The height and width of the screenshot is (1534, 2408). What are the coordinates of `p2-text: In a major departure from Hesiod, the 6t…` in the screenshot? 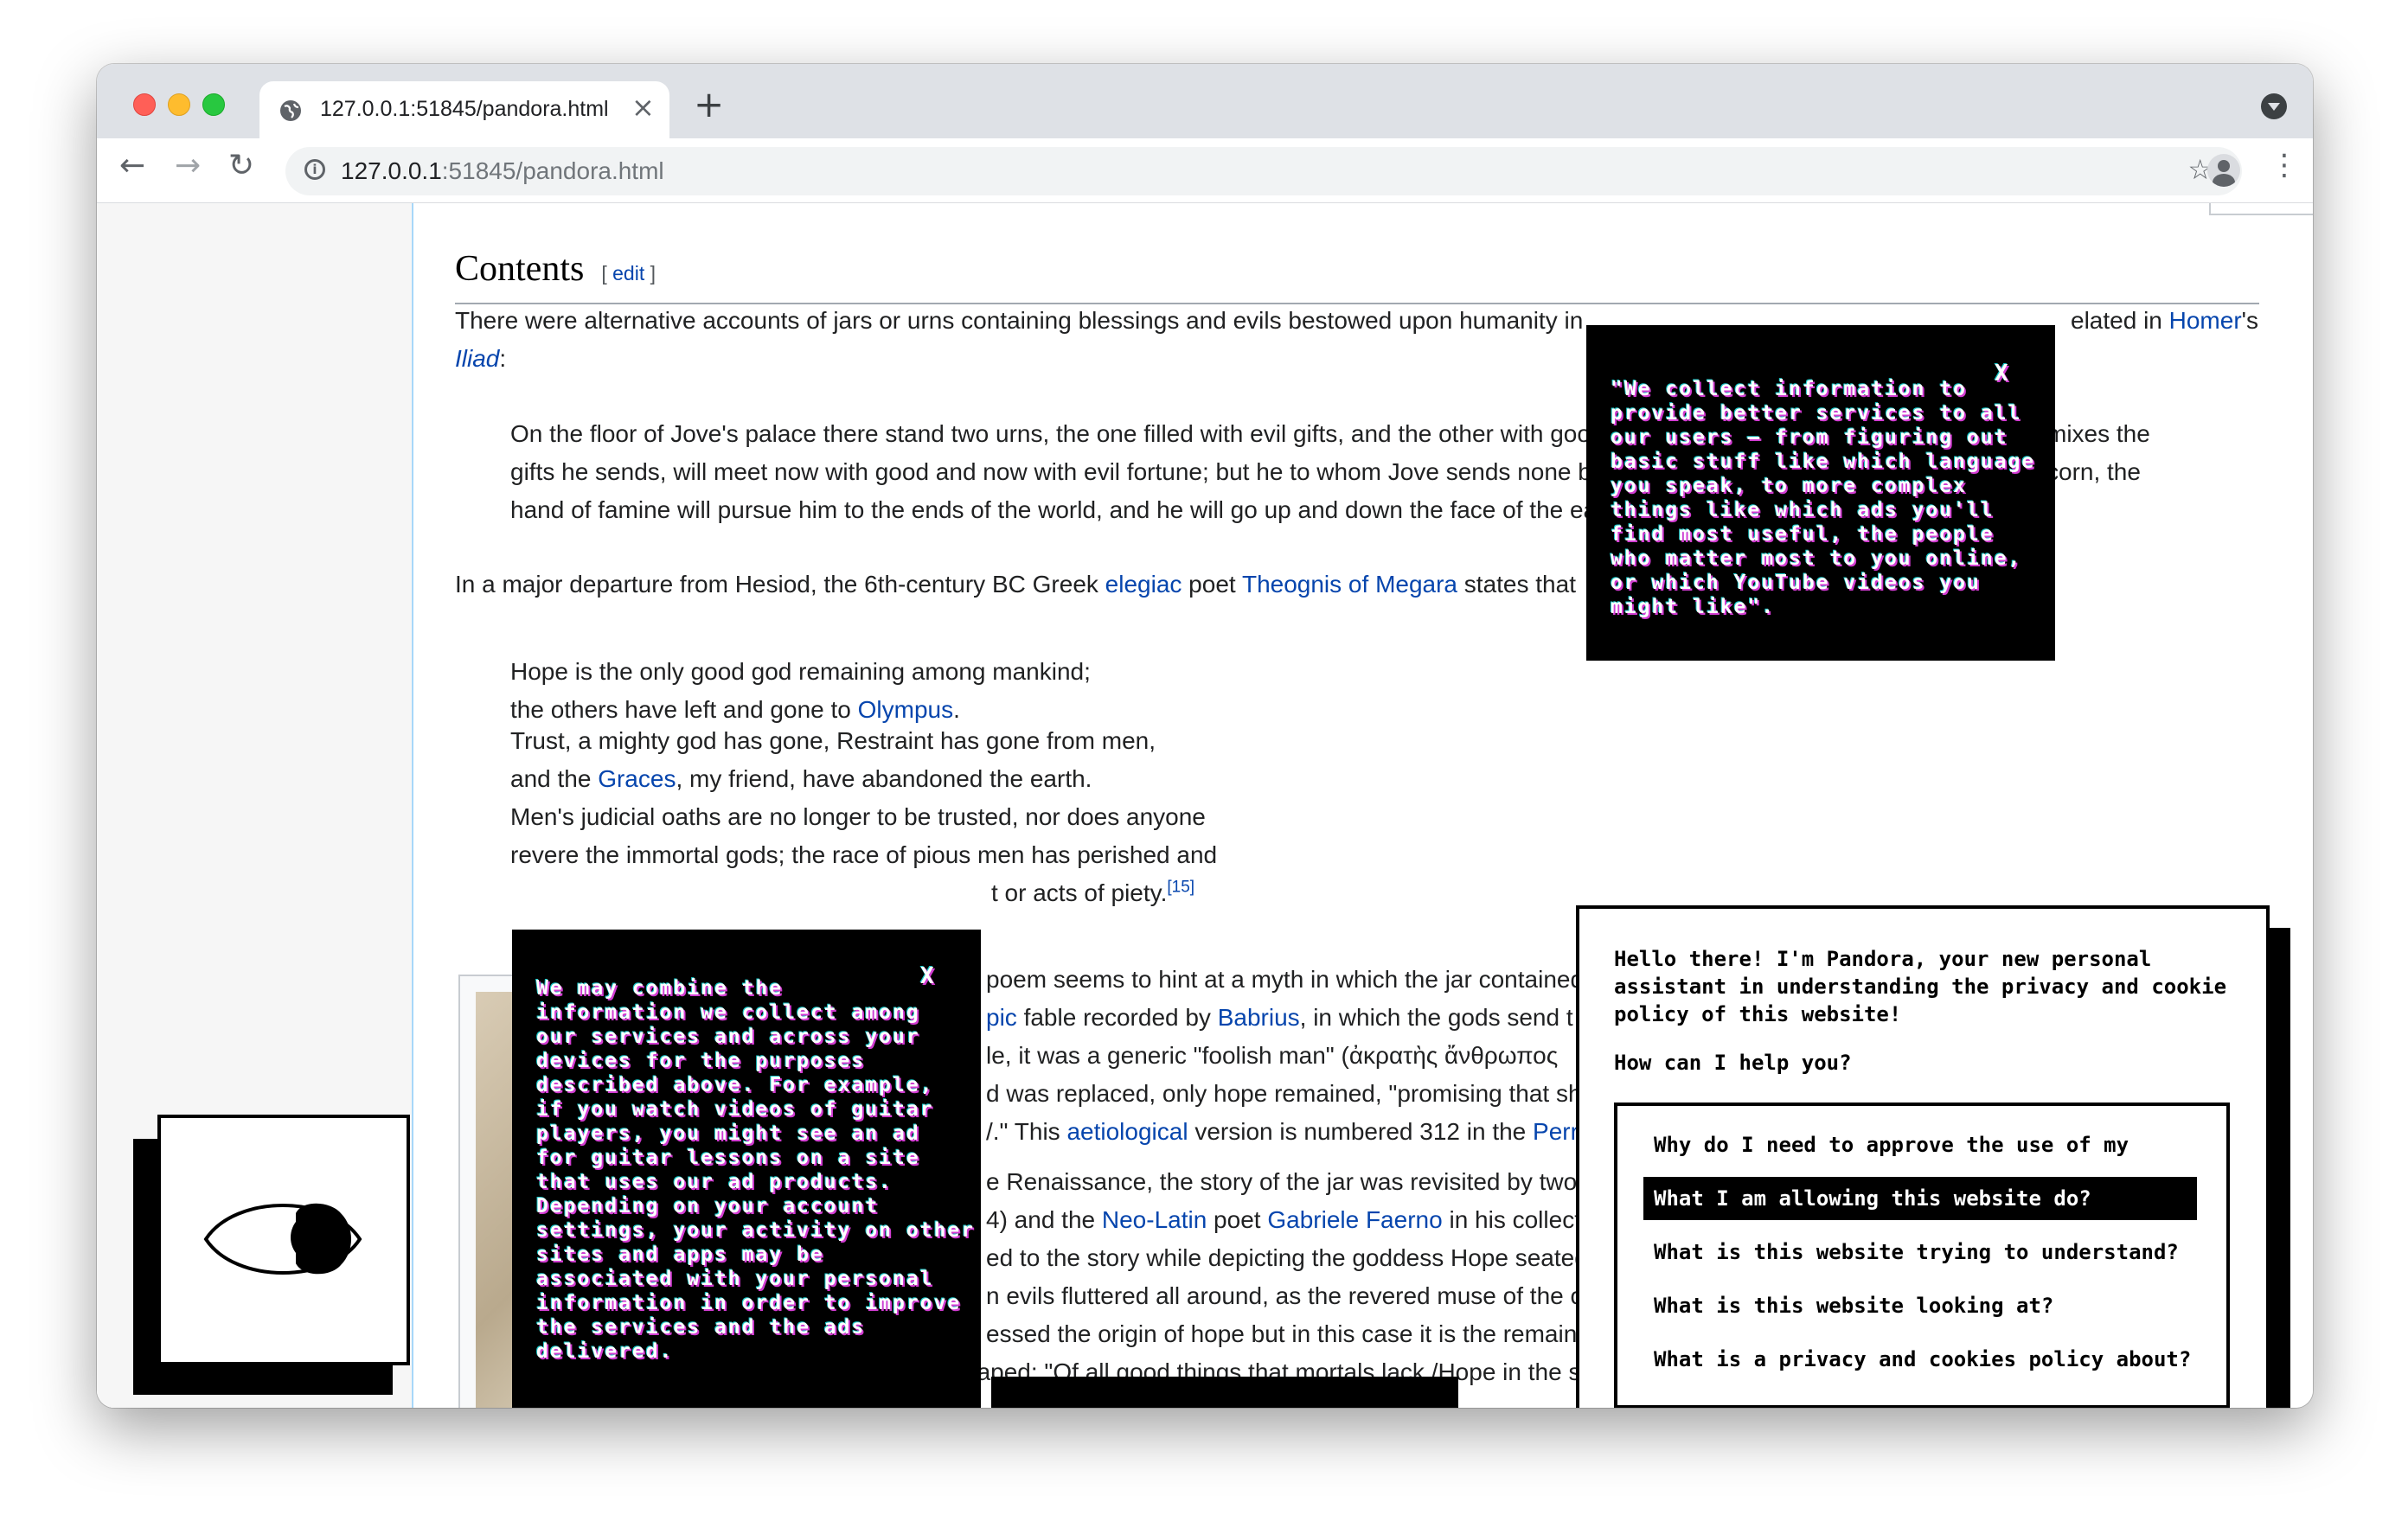 It's located at (780, 584).